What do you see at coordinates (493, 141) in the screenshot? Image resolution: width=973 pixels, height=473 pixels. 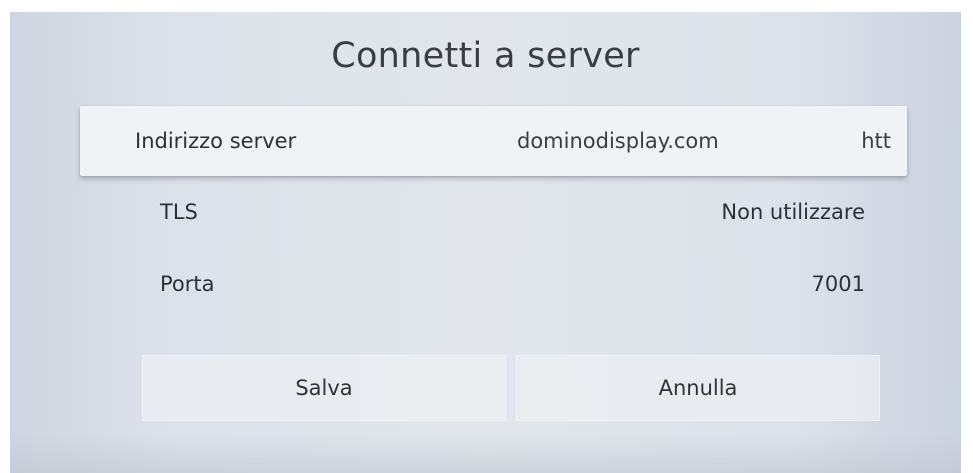 I see `server-address-row: Indirizzo server dominodisplay.com htt` at bounding box center [493, 141].